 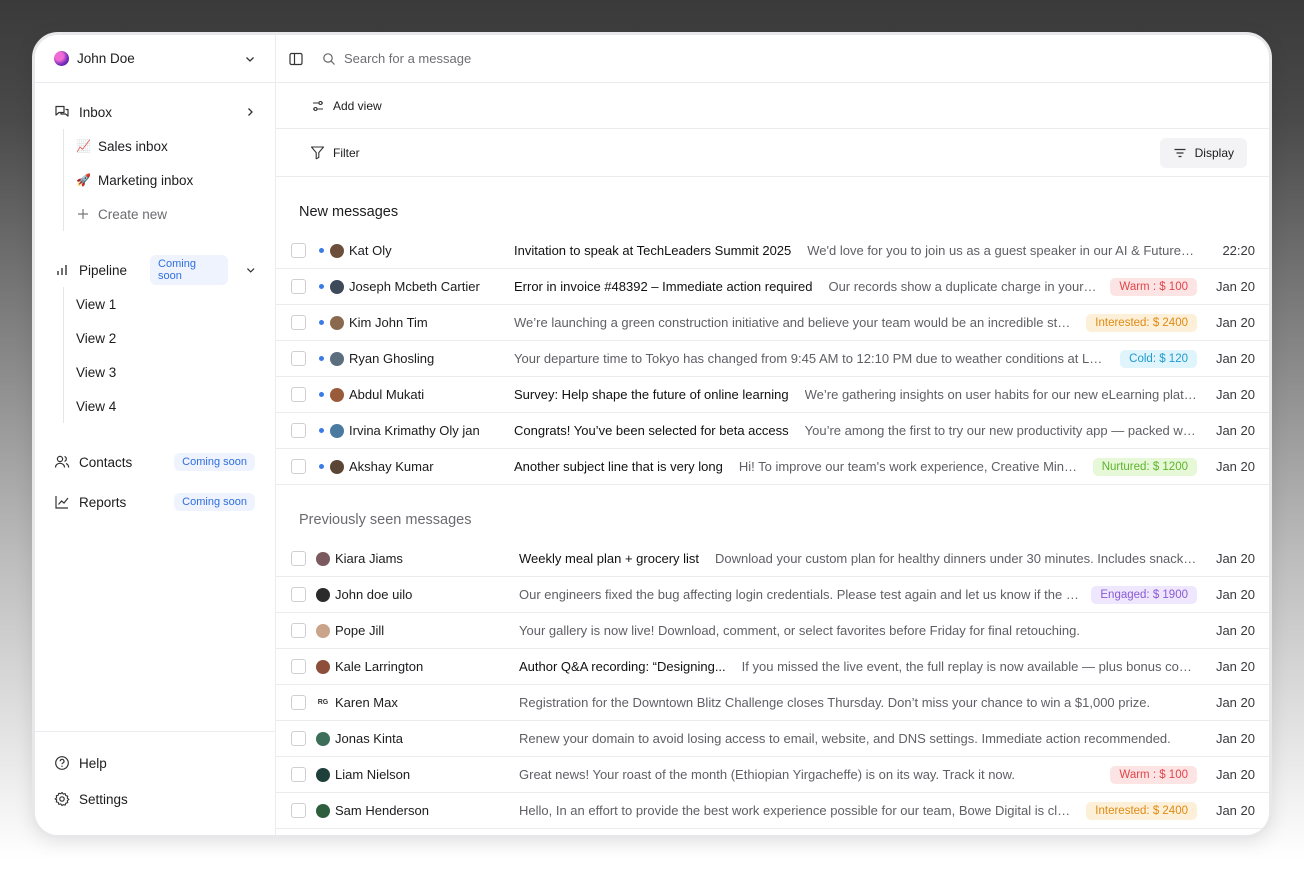 What do you see at coordinates (155, 462) in the screenshot?
I see `sidebar-item-contacts: Contacts Coming soon` at bounding box center [155, 462].